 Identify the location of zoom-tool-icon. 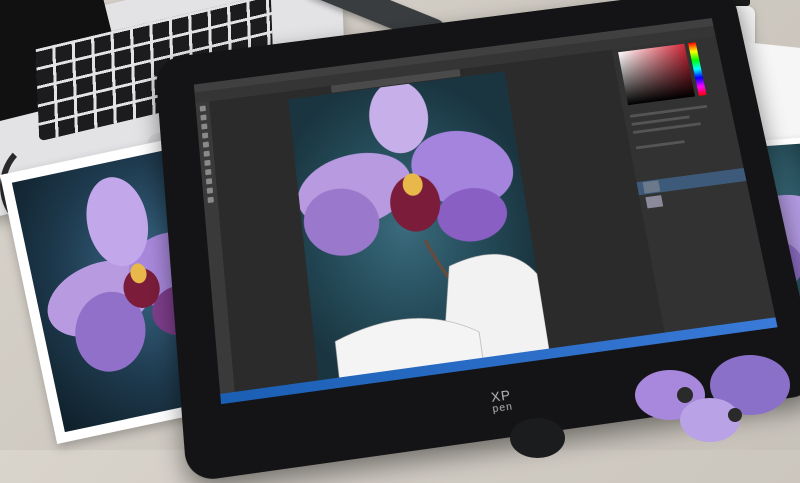
(210, 200).